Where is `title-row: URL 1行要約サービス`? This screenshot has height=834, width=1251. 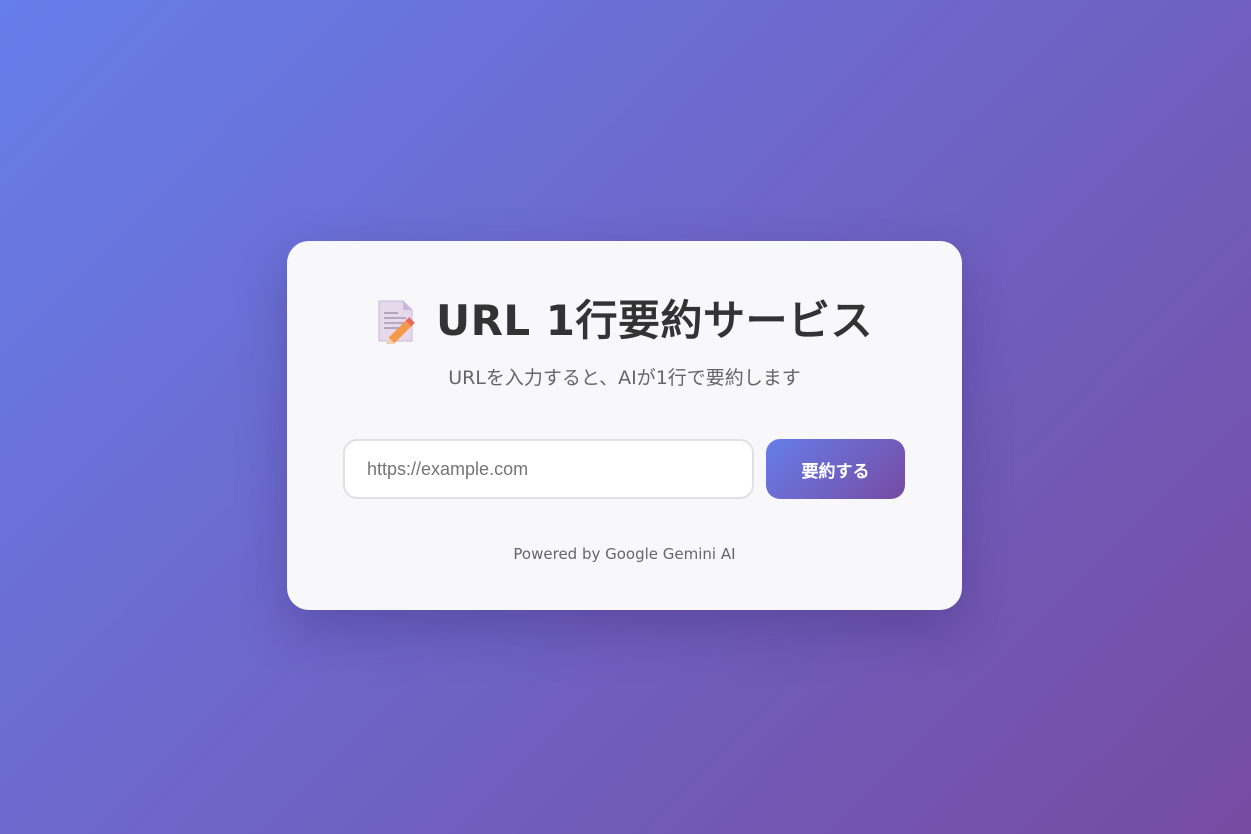 title-row: URL 1行要約サービス is located at coordinates (624, 321).